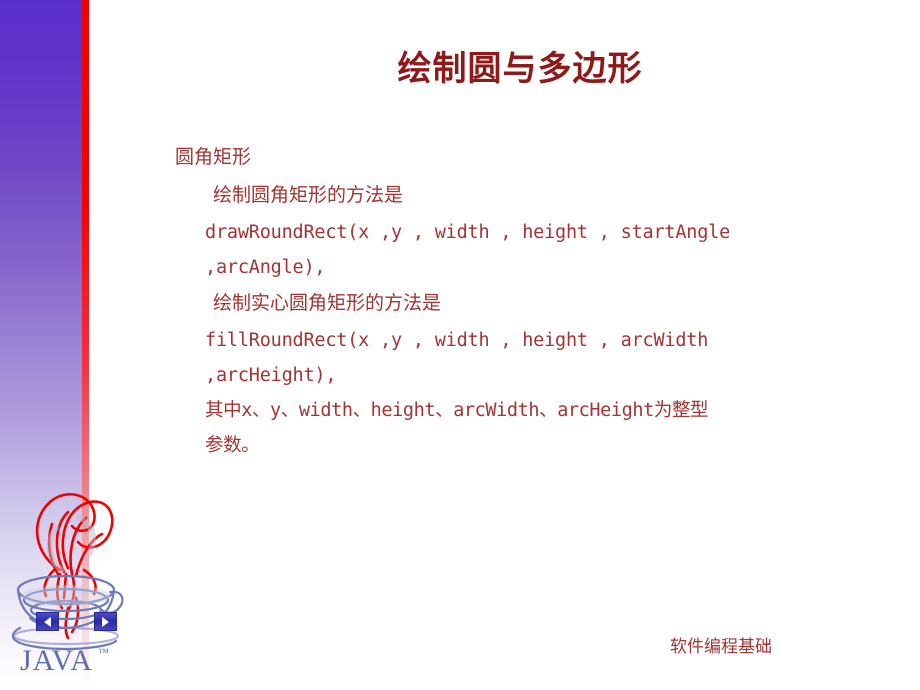 The image size is (920, 690). What do you see at coordinates (520, 69) in the screenshot?
I see `slide-title: 绘制圆与多边形` at bounding box center [520, 69].